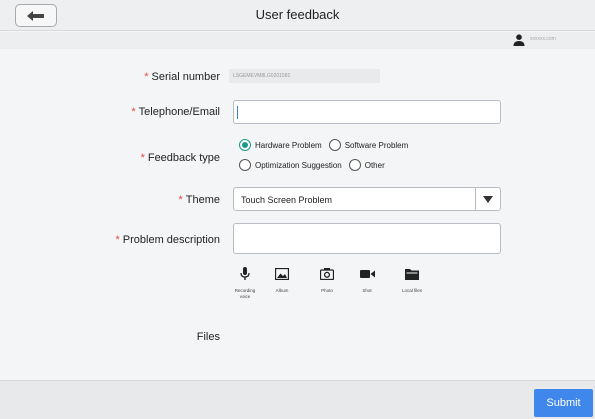 The width and height of the screenshot is (595, 419). Describe the element at coordinates (519, 40) in the screenshot. I see `person-icon` at that location.